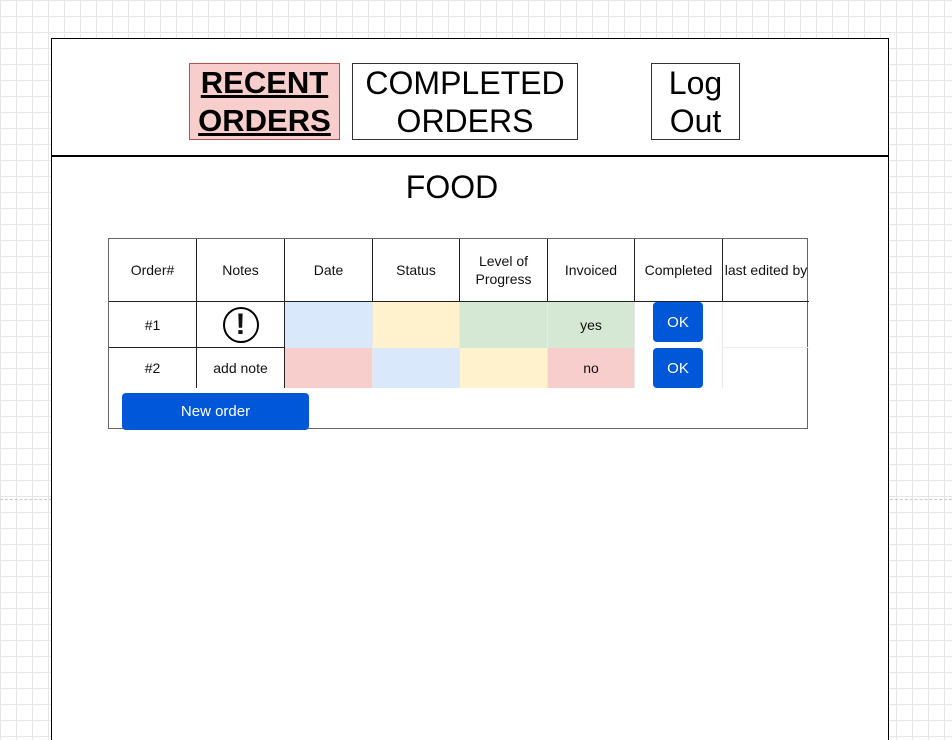 This screenshot has height=740, width=952. I want to click on column-header-last-edited: last edited by, so click(766, 270).